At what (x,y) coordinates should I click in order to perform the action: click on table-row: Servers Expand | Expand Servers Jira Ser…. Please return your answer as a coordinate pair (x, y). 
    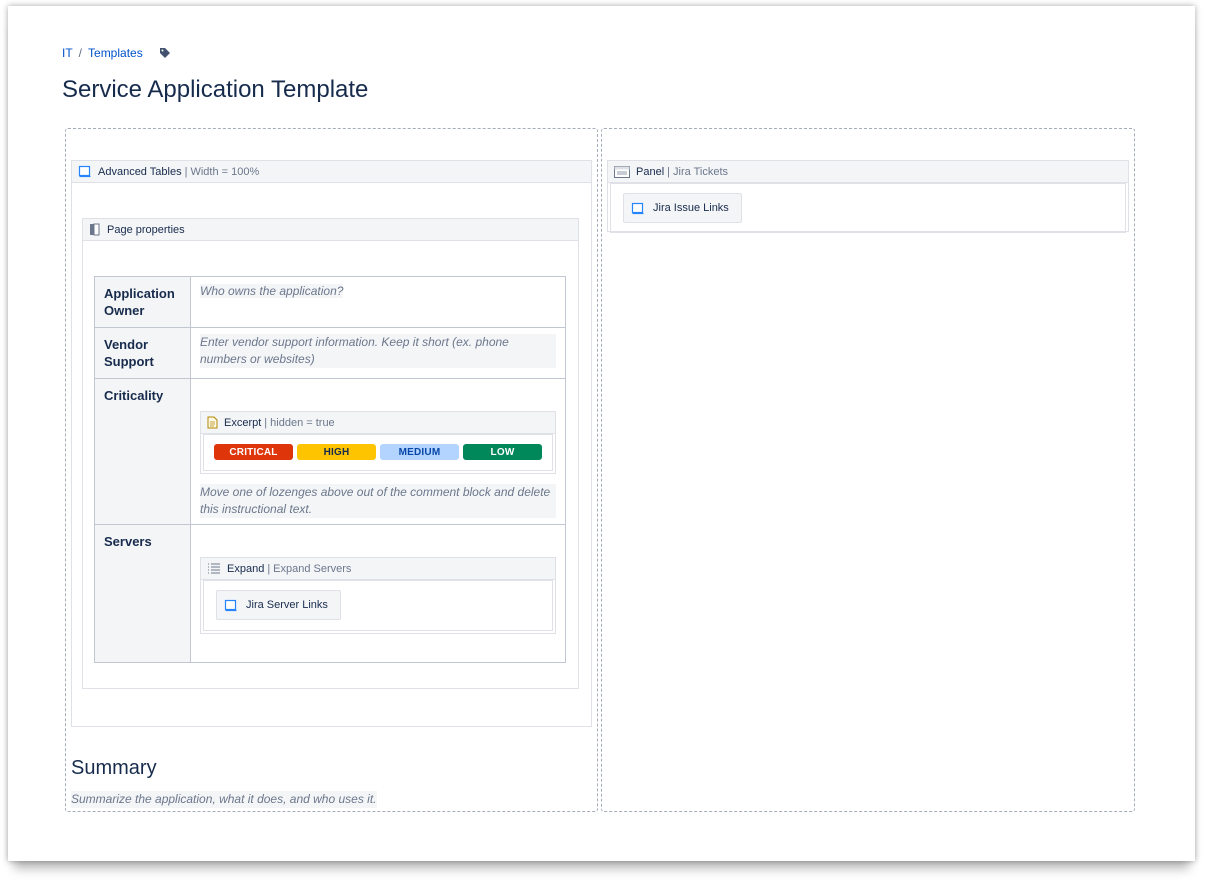
    Looking at the image, I should click on (330, 593).